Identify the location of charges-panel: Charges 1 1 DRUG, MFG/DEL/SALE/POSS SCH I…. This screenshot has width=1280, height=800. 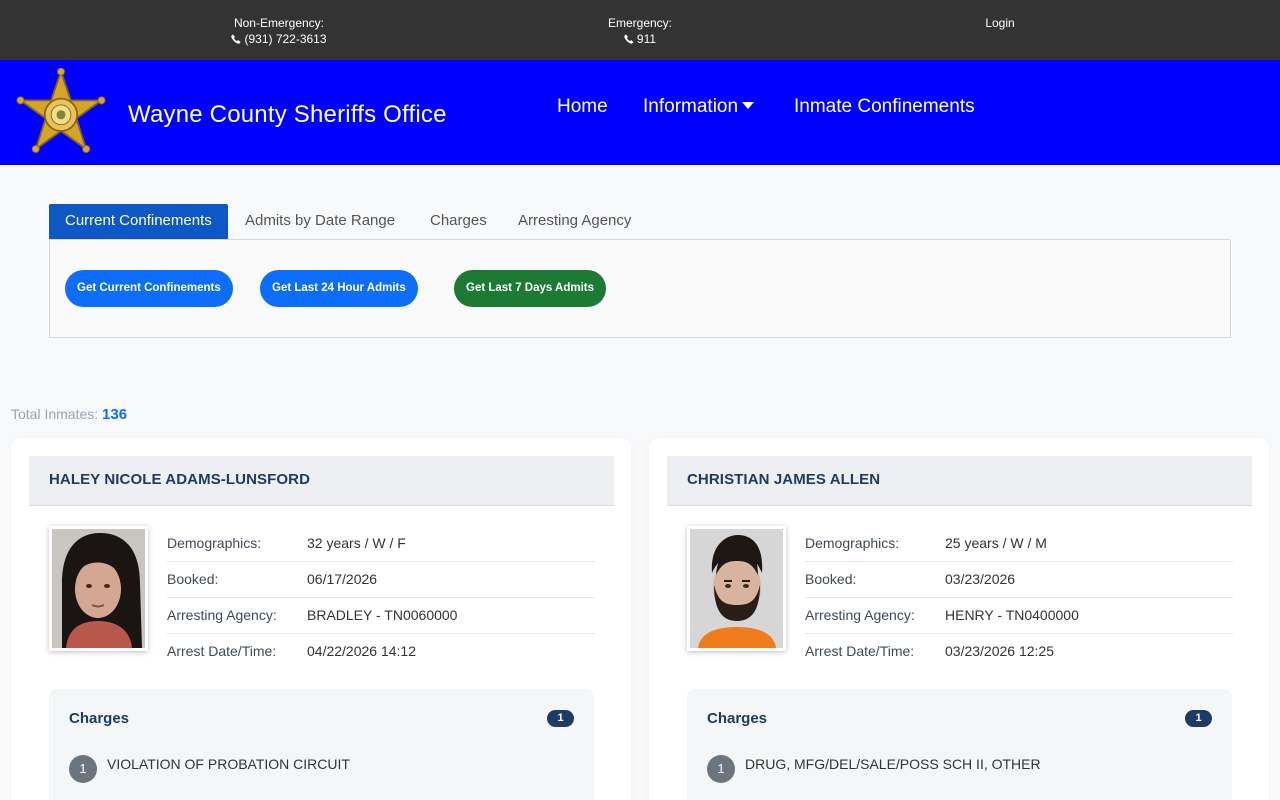
(959, 744).